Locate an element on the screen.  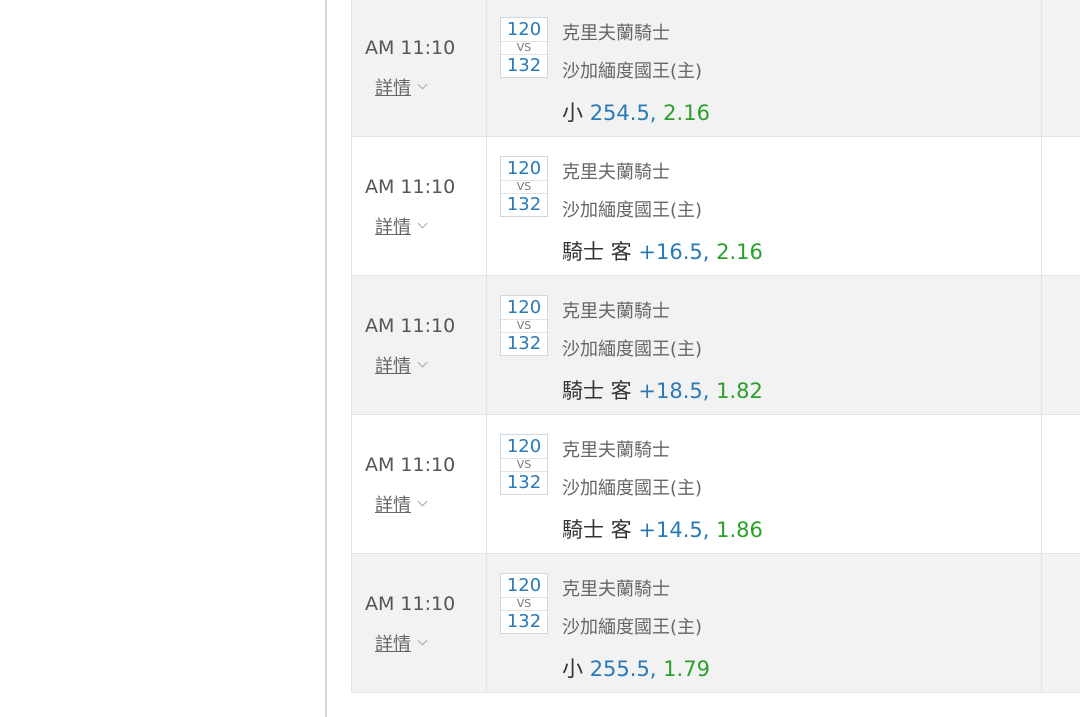
pick-line: +14.5, is located at coordinates (674, 530).